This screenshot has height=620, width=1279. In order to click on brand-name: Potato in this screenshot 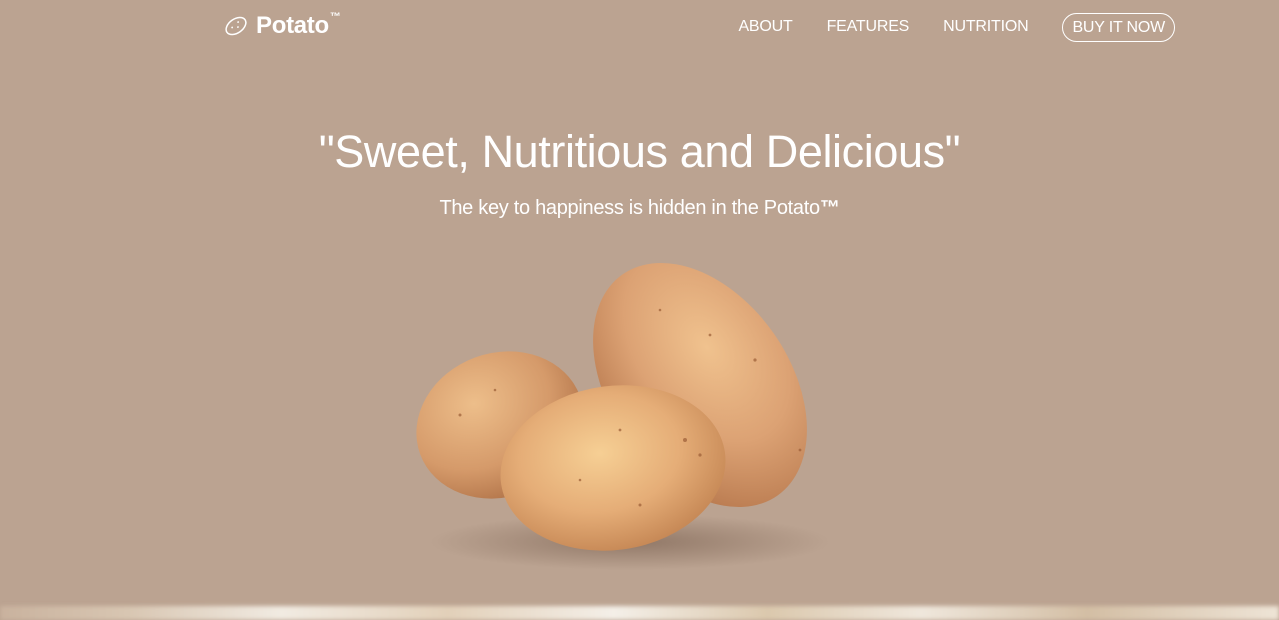, I will do `click(292, 25)`.